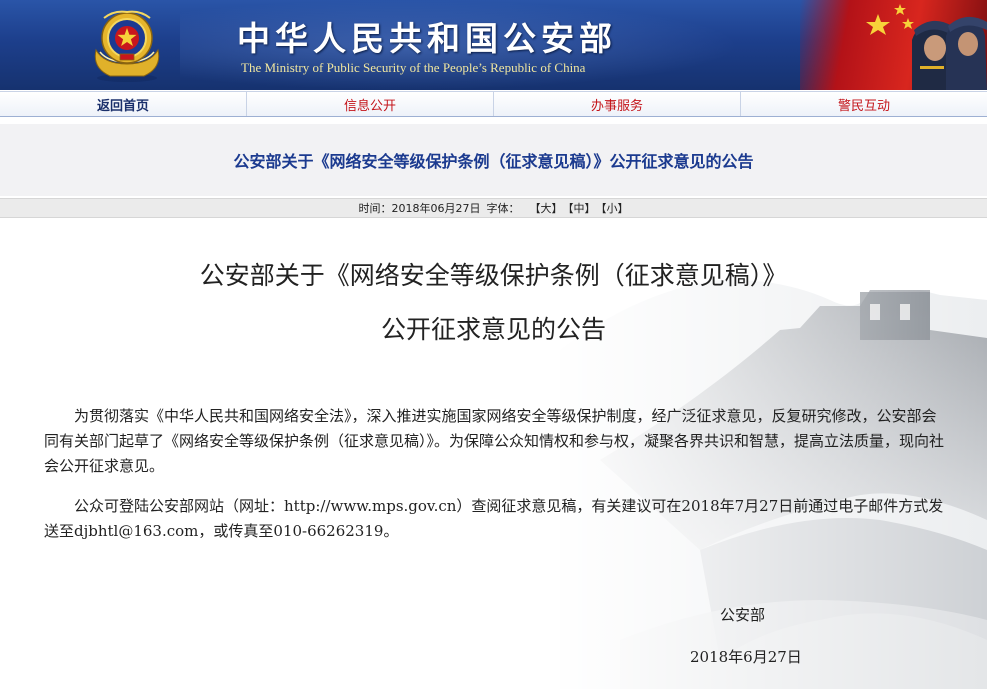  Describe the element at coordinates (127, 46) in the screenshot. I see `police-emblem-icon` at that location.